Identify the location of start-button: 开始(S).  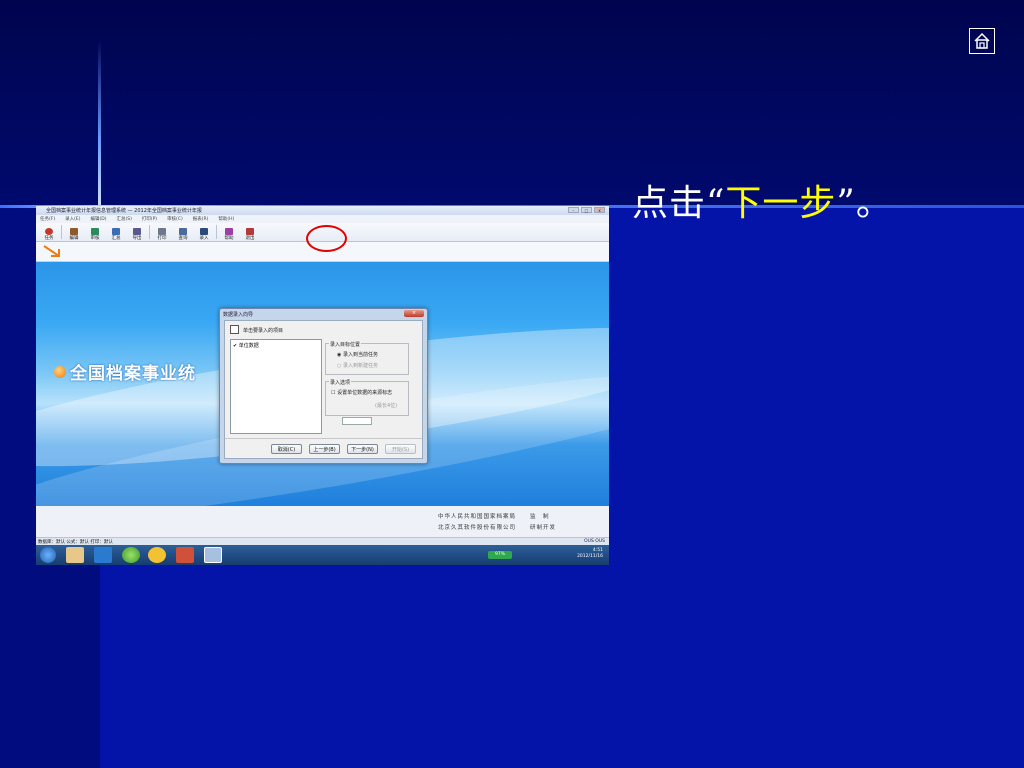
(400, 449).